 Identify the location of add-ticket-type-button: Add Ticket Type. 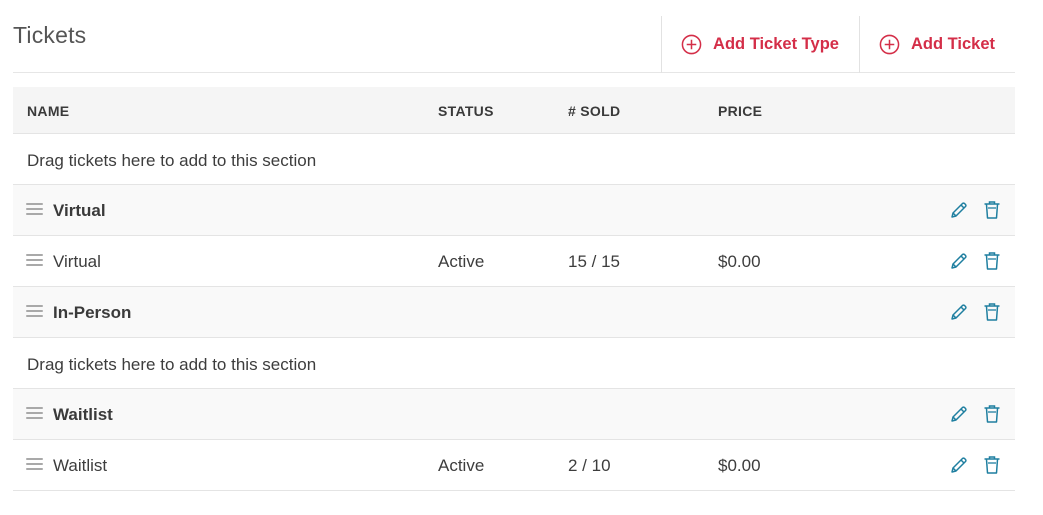
(760, 44).